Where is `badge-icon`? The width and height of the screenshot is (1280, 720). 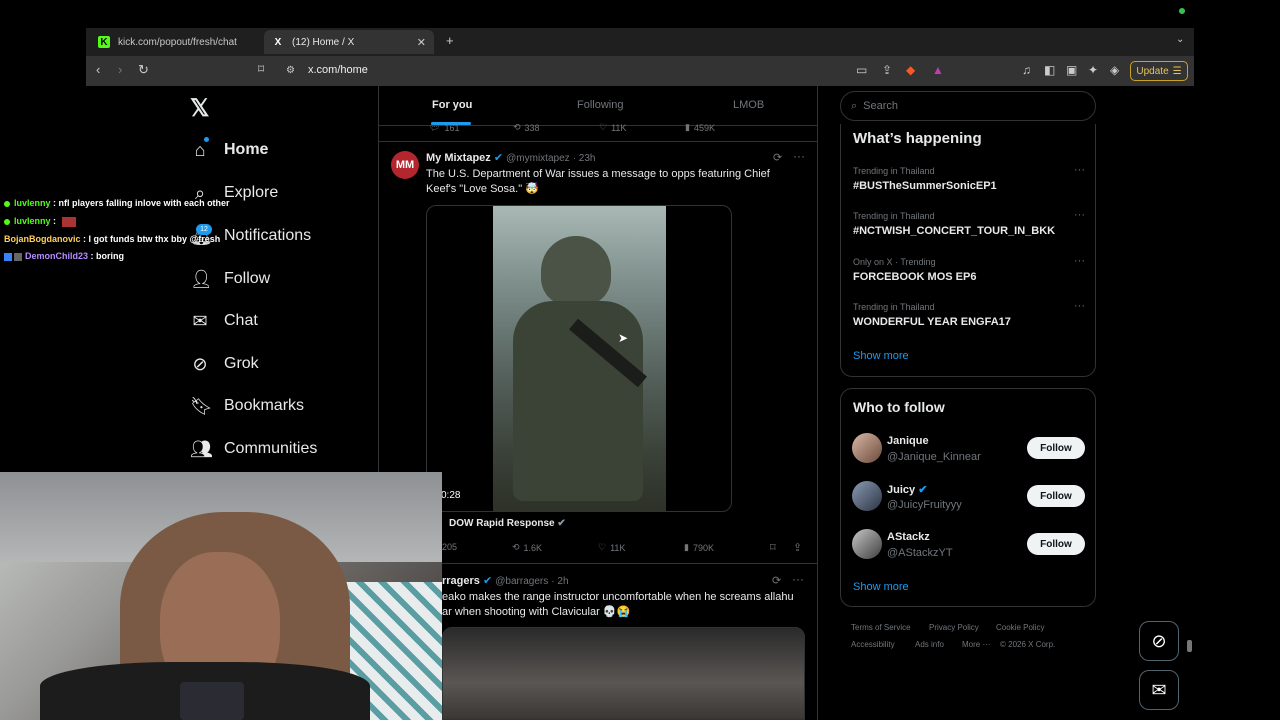 badge-icon is located at coordinates (7, 203).